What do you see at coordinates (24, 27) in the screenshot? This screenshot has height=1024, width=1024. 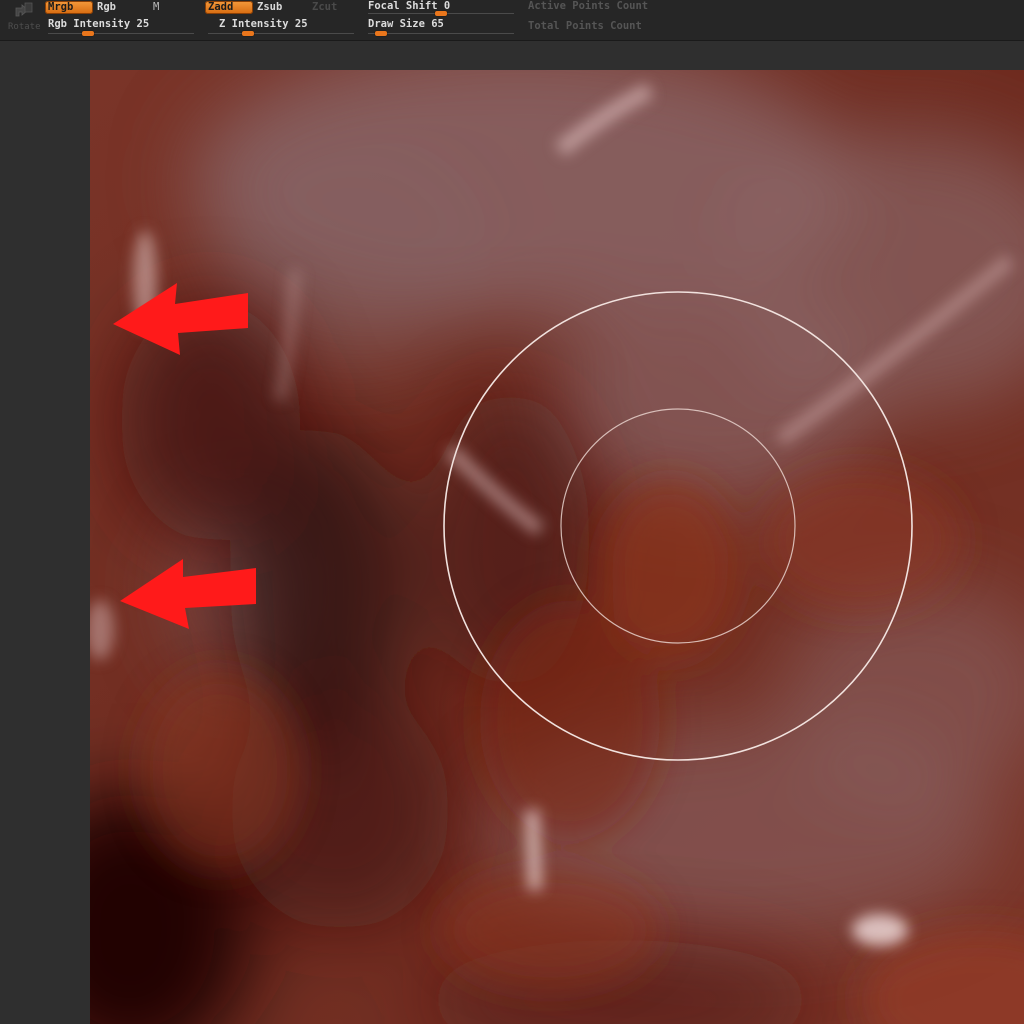 I see `rotate-button-label: Rotate` at bounding box center [24, 27].